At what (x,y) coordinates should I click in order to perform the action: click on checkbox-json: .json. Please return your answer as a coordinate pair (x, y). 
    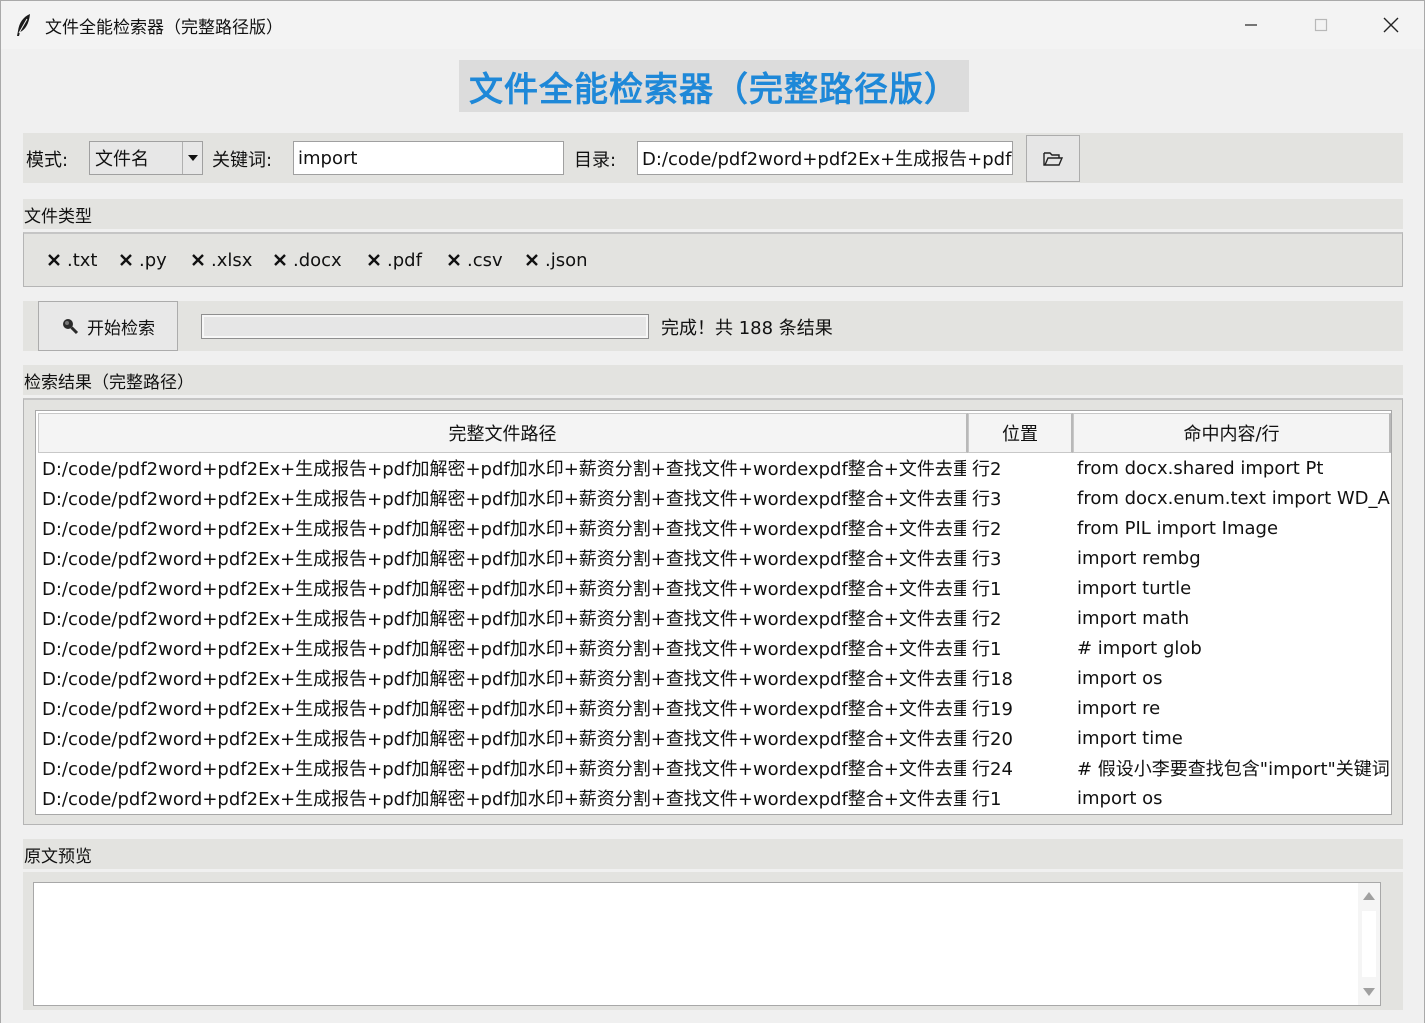
    Looking at the image, I should click on (556, 260).